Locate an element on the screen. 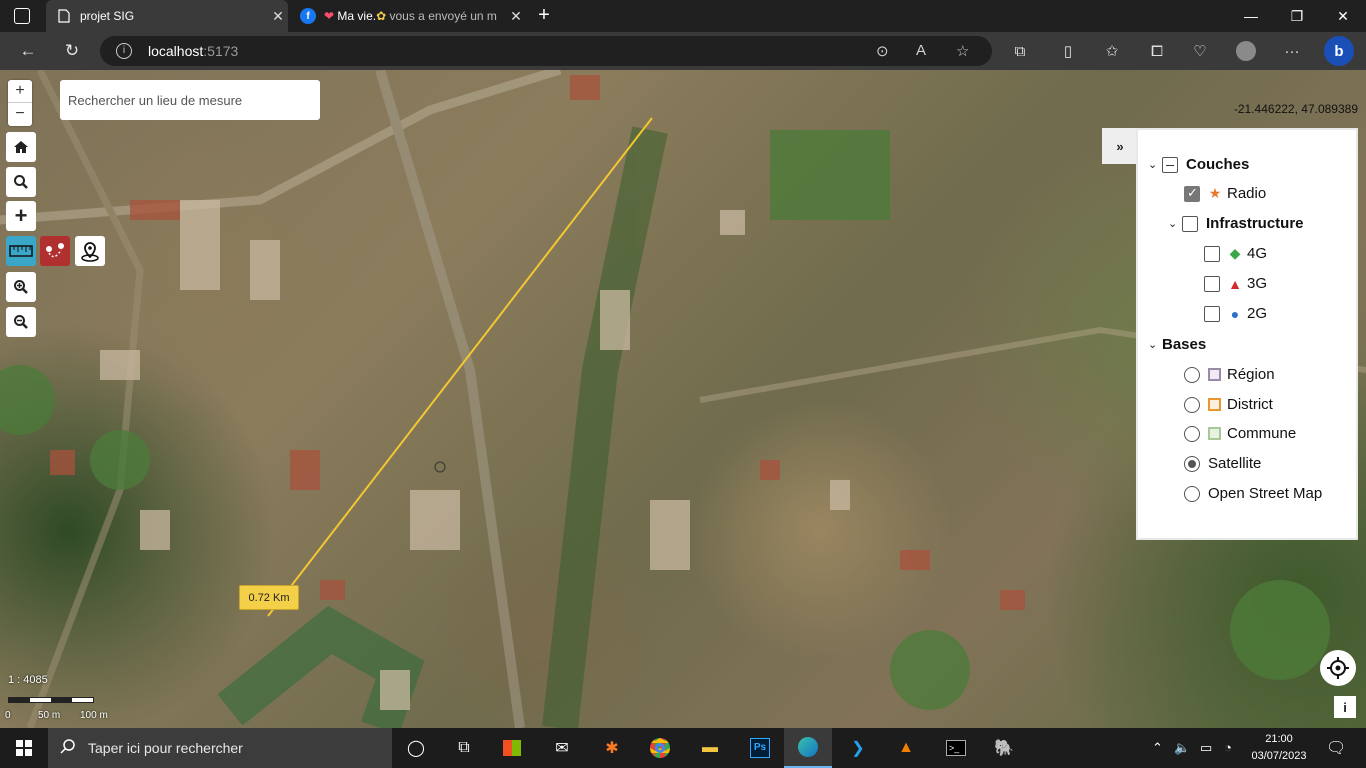 This screenshot has height=768, width=1366. search-input is located at coordinates (190, 100).